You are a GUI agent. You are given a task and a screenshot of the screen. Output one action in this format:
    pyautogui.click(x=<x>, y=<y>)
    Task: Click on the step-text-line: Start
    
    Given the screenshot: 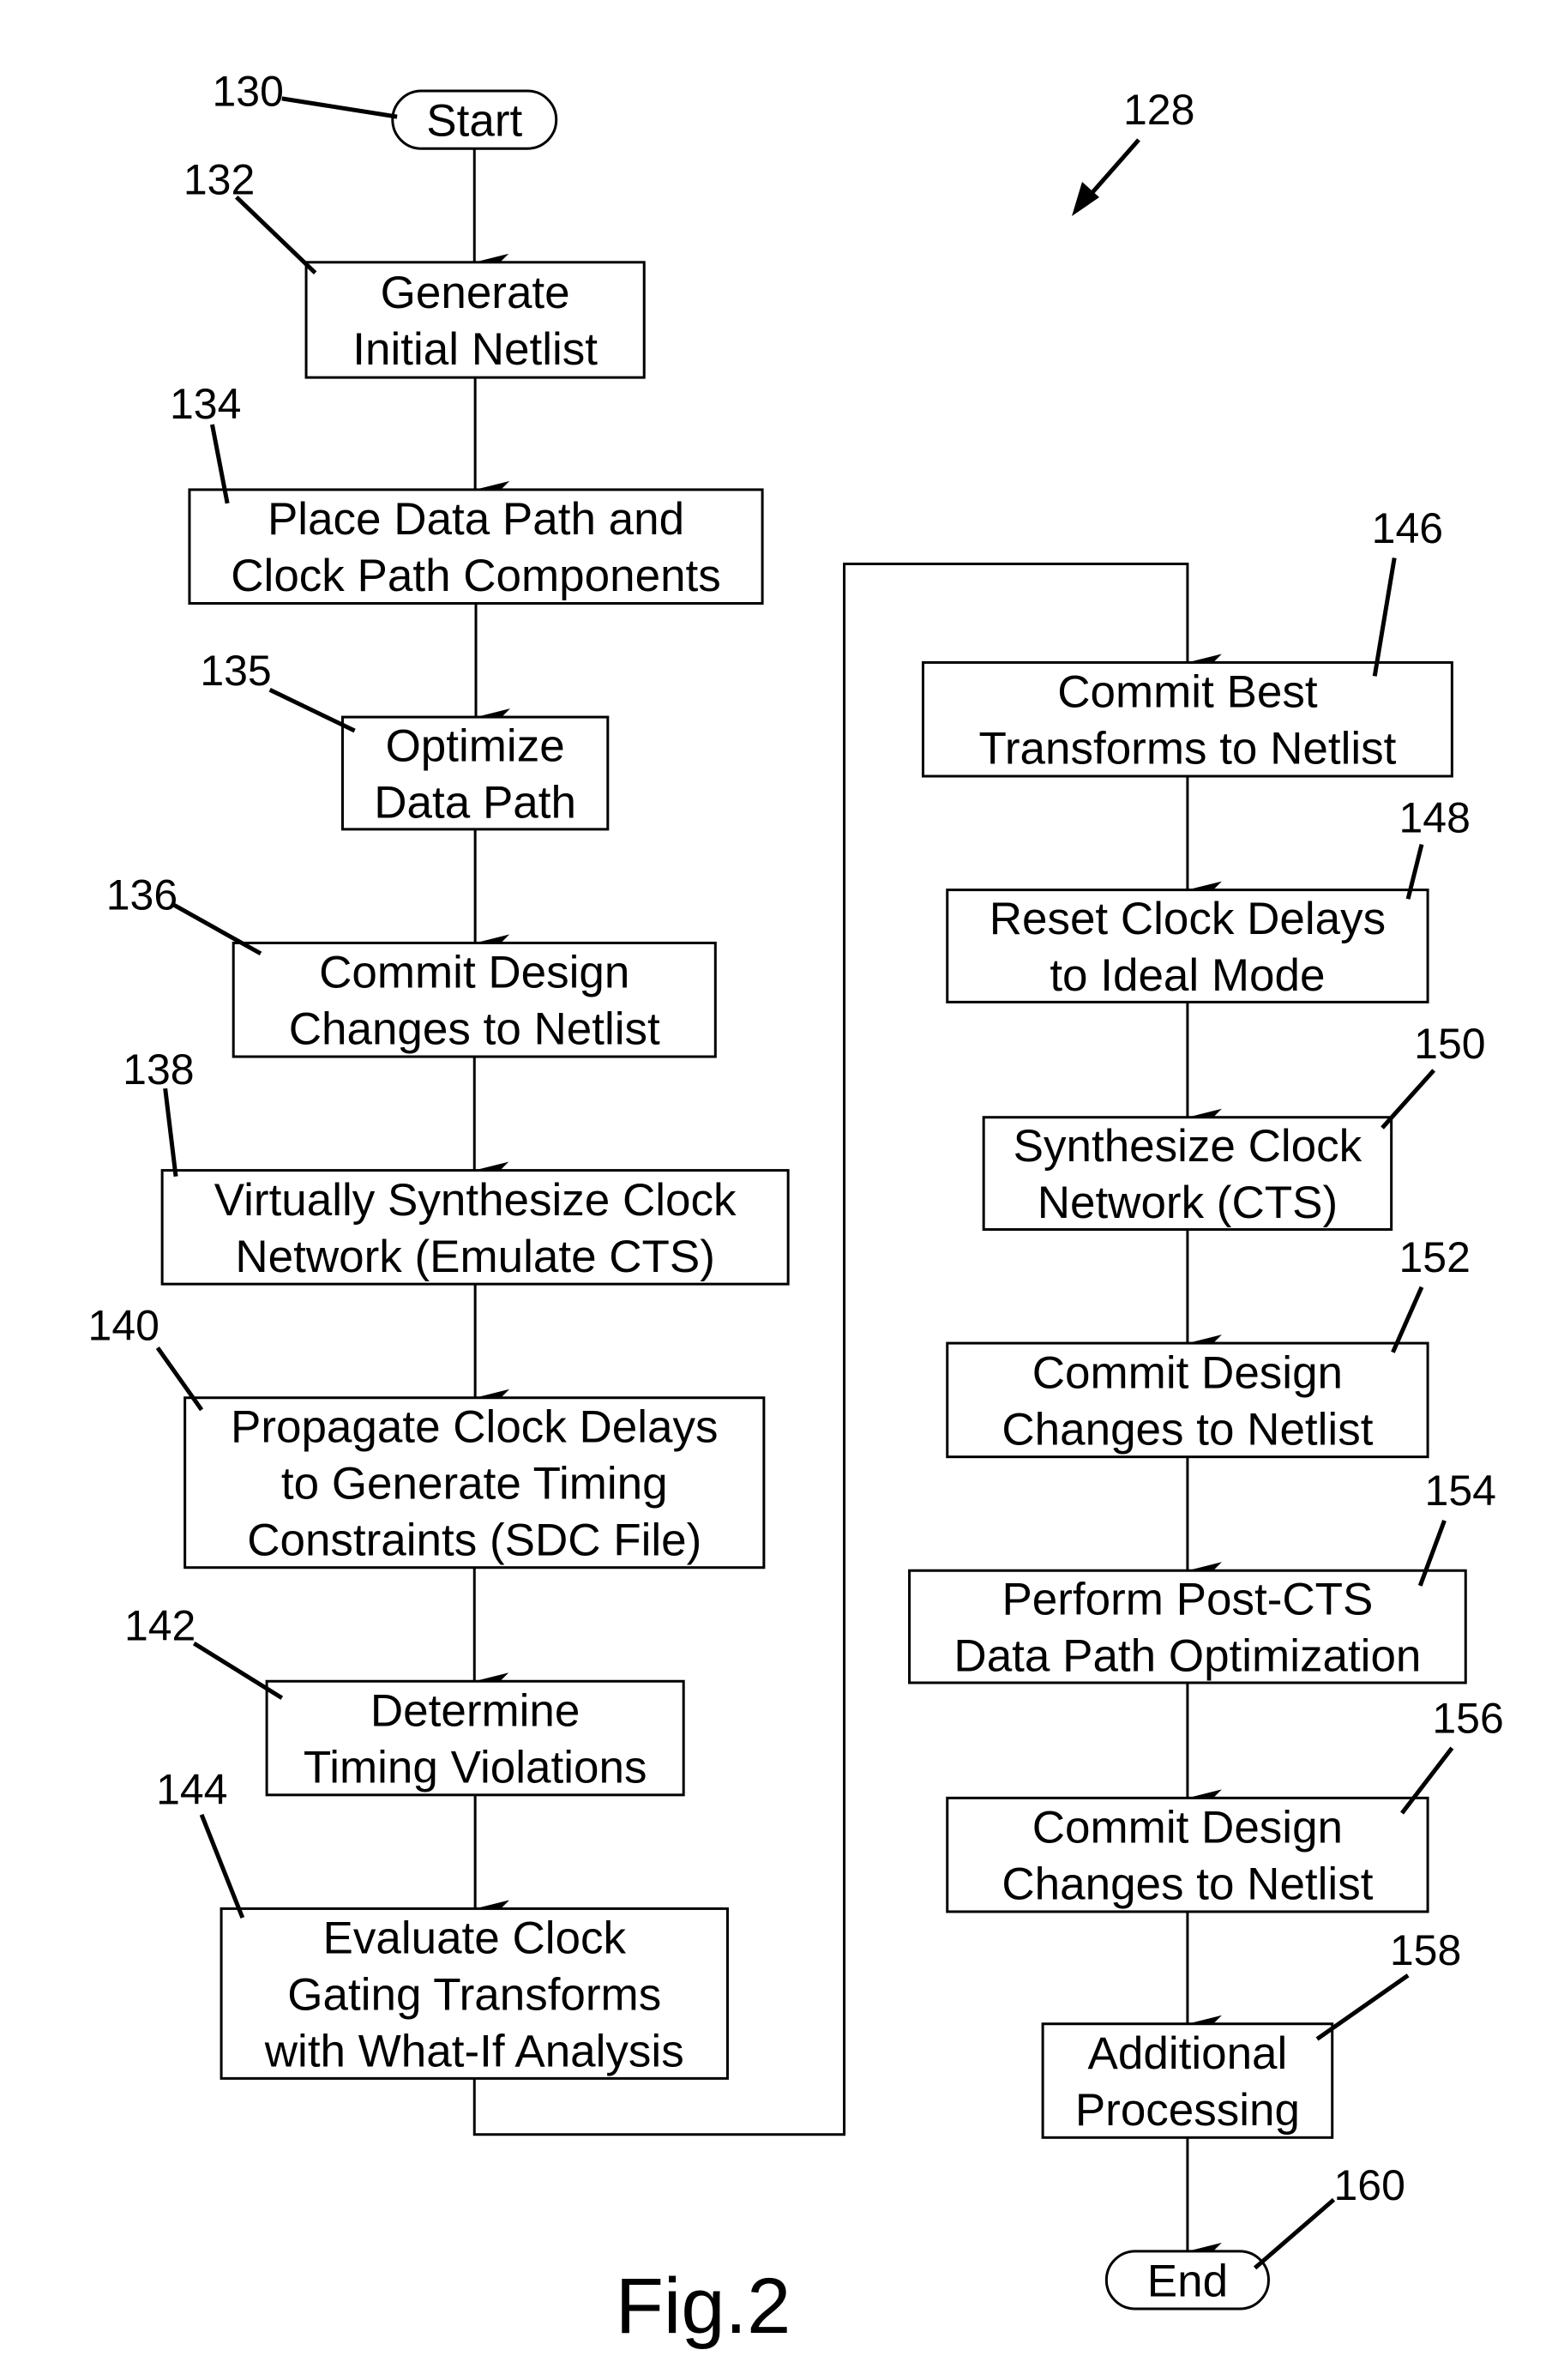 What is the action you would take?
    pyautogui.click(x=474, y=121)
    